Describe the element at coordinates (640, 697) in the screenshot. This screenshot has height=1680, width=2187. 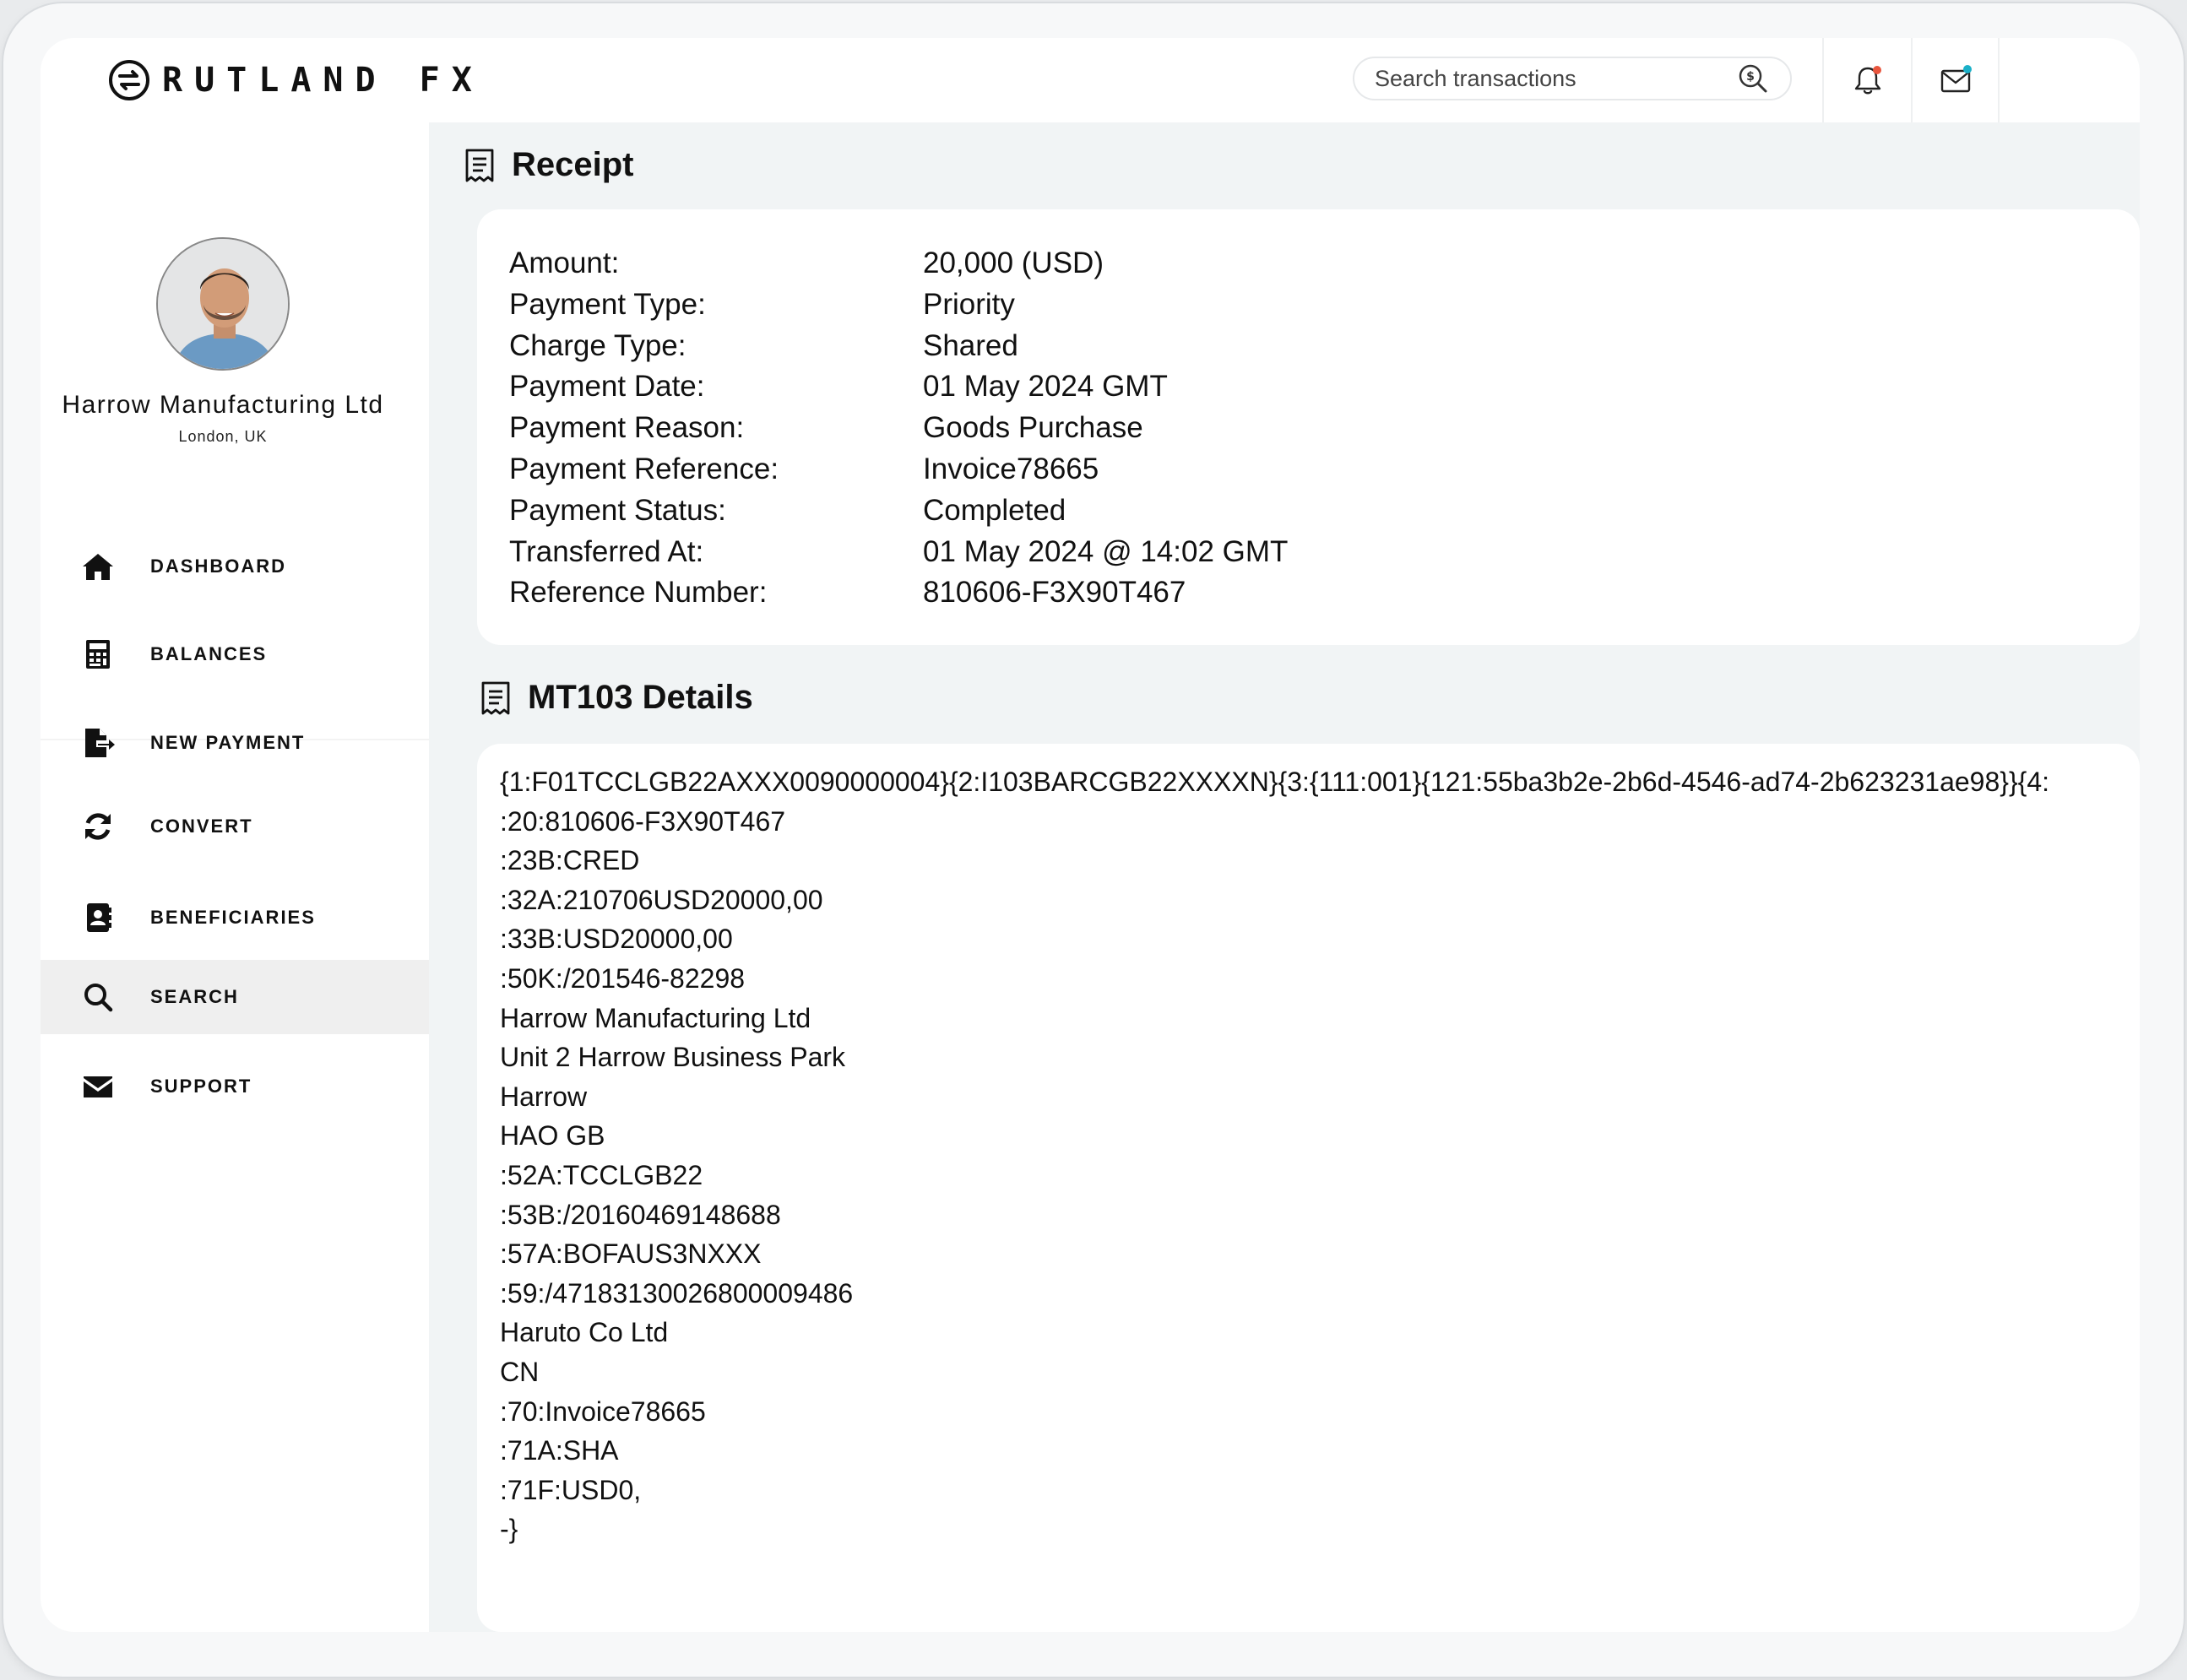
I see `section-title: MT103 Details` at that location.